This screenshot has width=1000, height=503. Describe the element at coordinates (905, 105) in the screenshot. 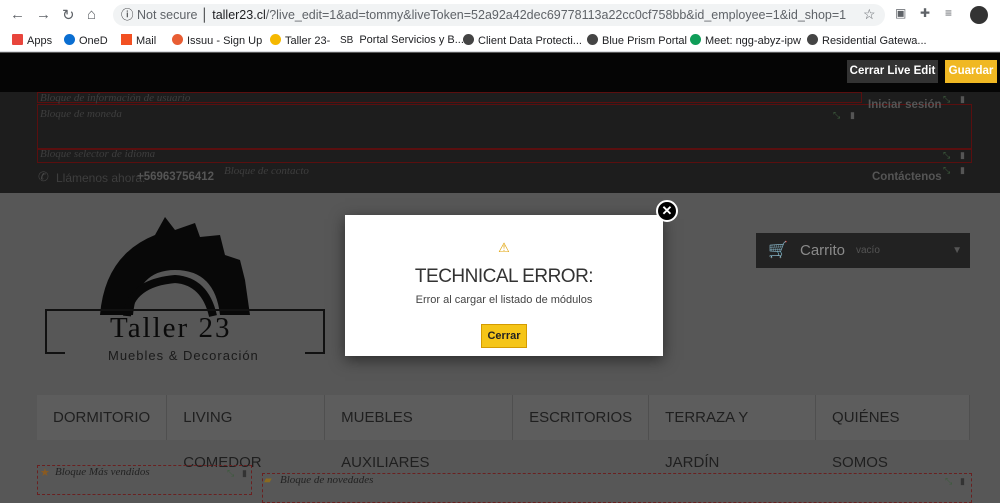

I see `login-link: Iniciar sesión` at that location.